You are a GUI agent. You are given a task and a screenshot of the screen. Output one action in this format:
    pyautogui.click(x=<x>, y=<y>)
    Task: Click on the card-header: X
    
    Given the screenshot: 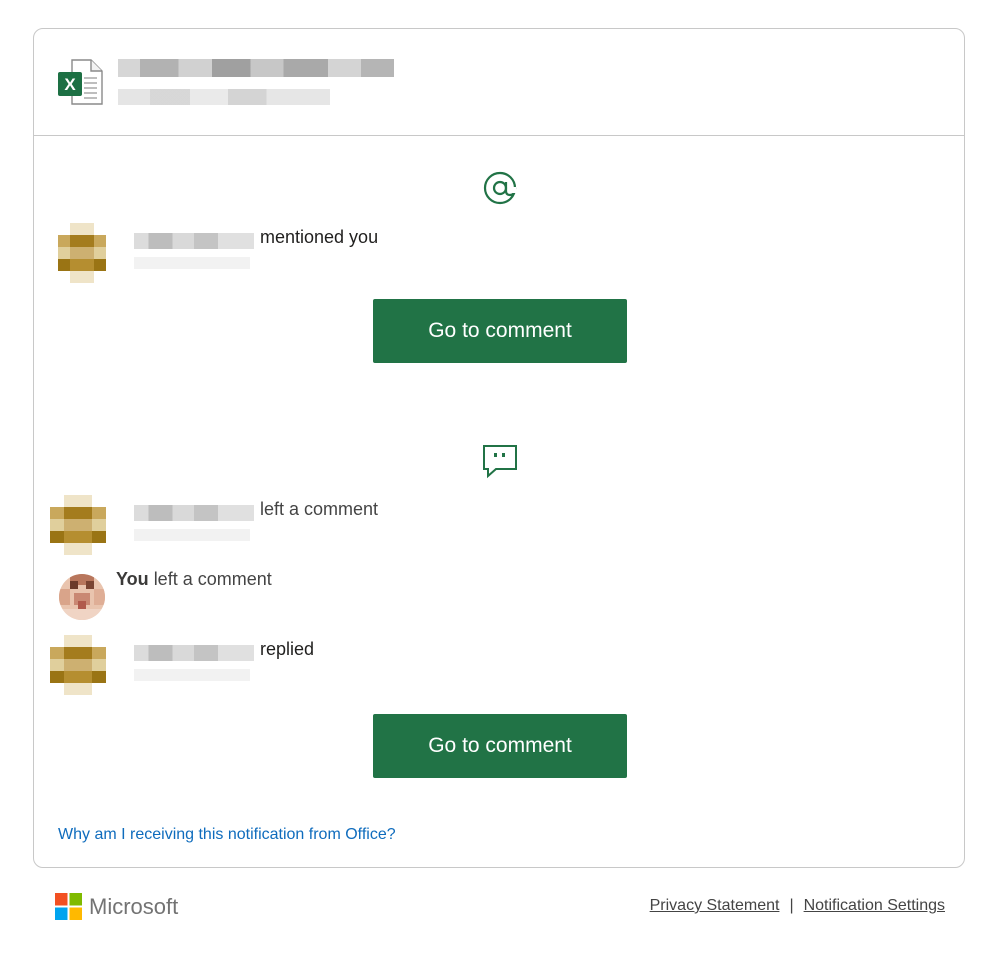 What is the action you would take?
    pyautogui.click(x=499, y=82)
    